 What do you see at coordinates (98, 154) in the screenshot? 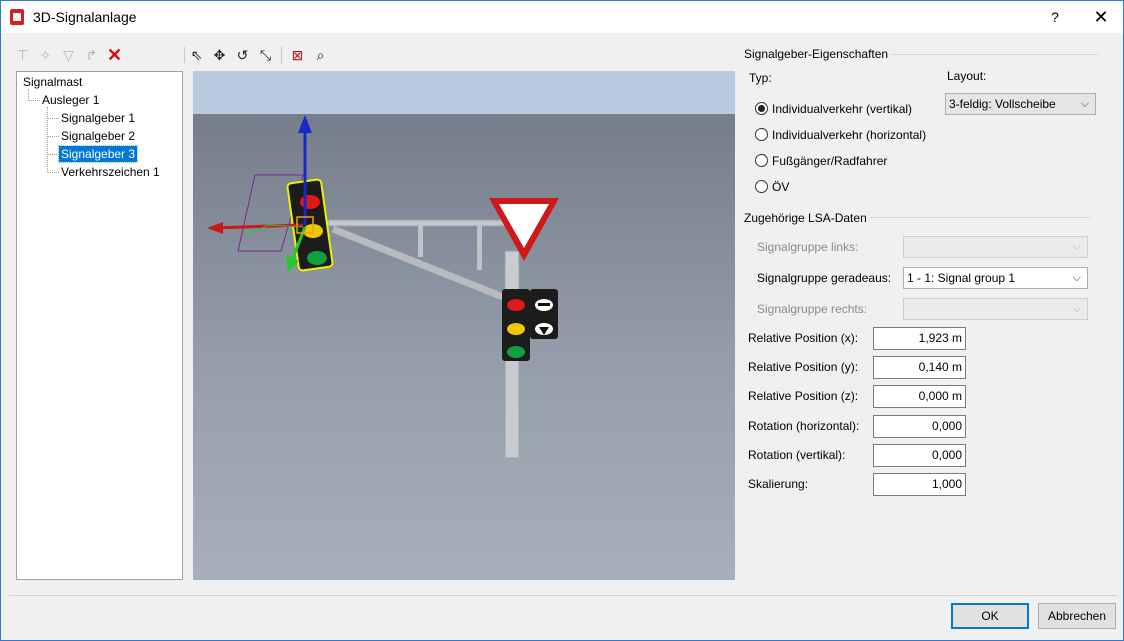
I see `tree-item-signalgeber-3: Signalgeber 3` at bounding box center [98, 154].